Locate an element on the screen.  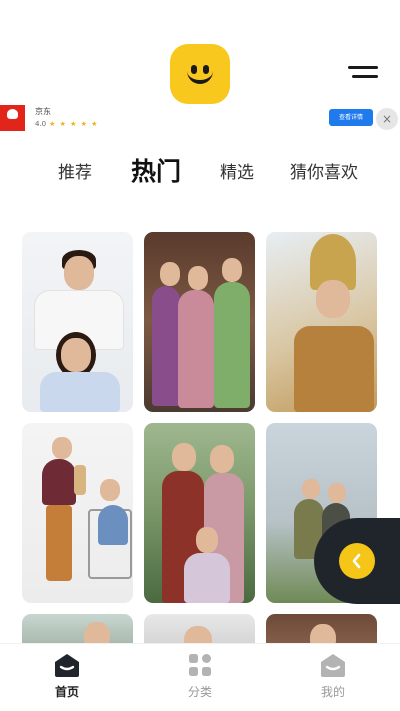
chevron-left-icon is located at coordinates (357, 561).